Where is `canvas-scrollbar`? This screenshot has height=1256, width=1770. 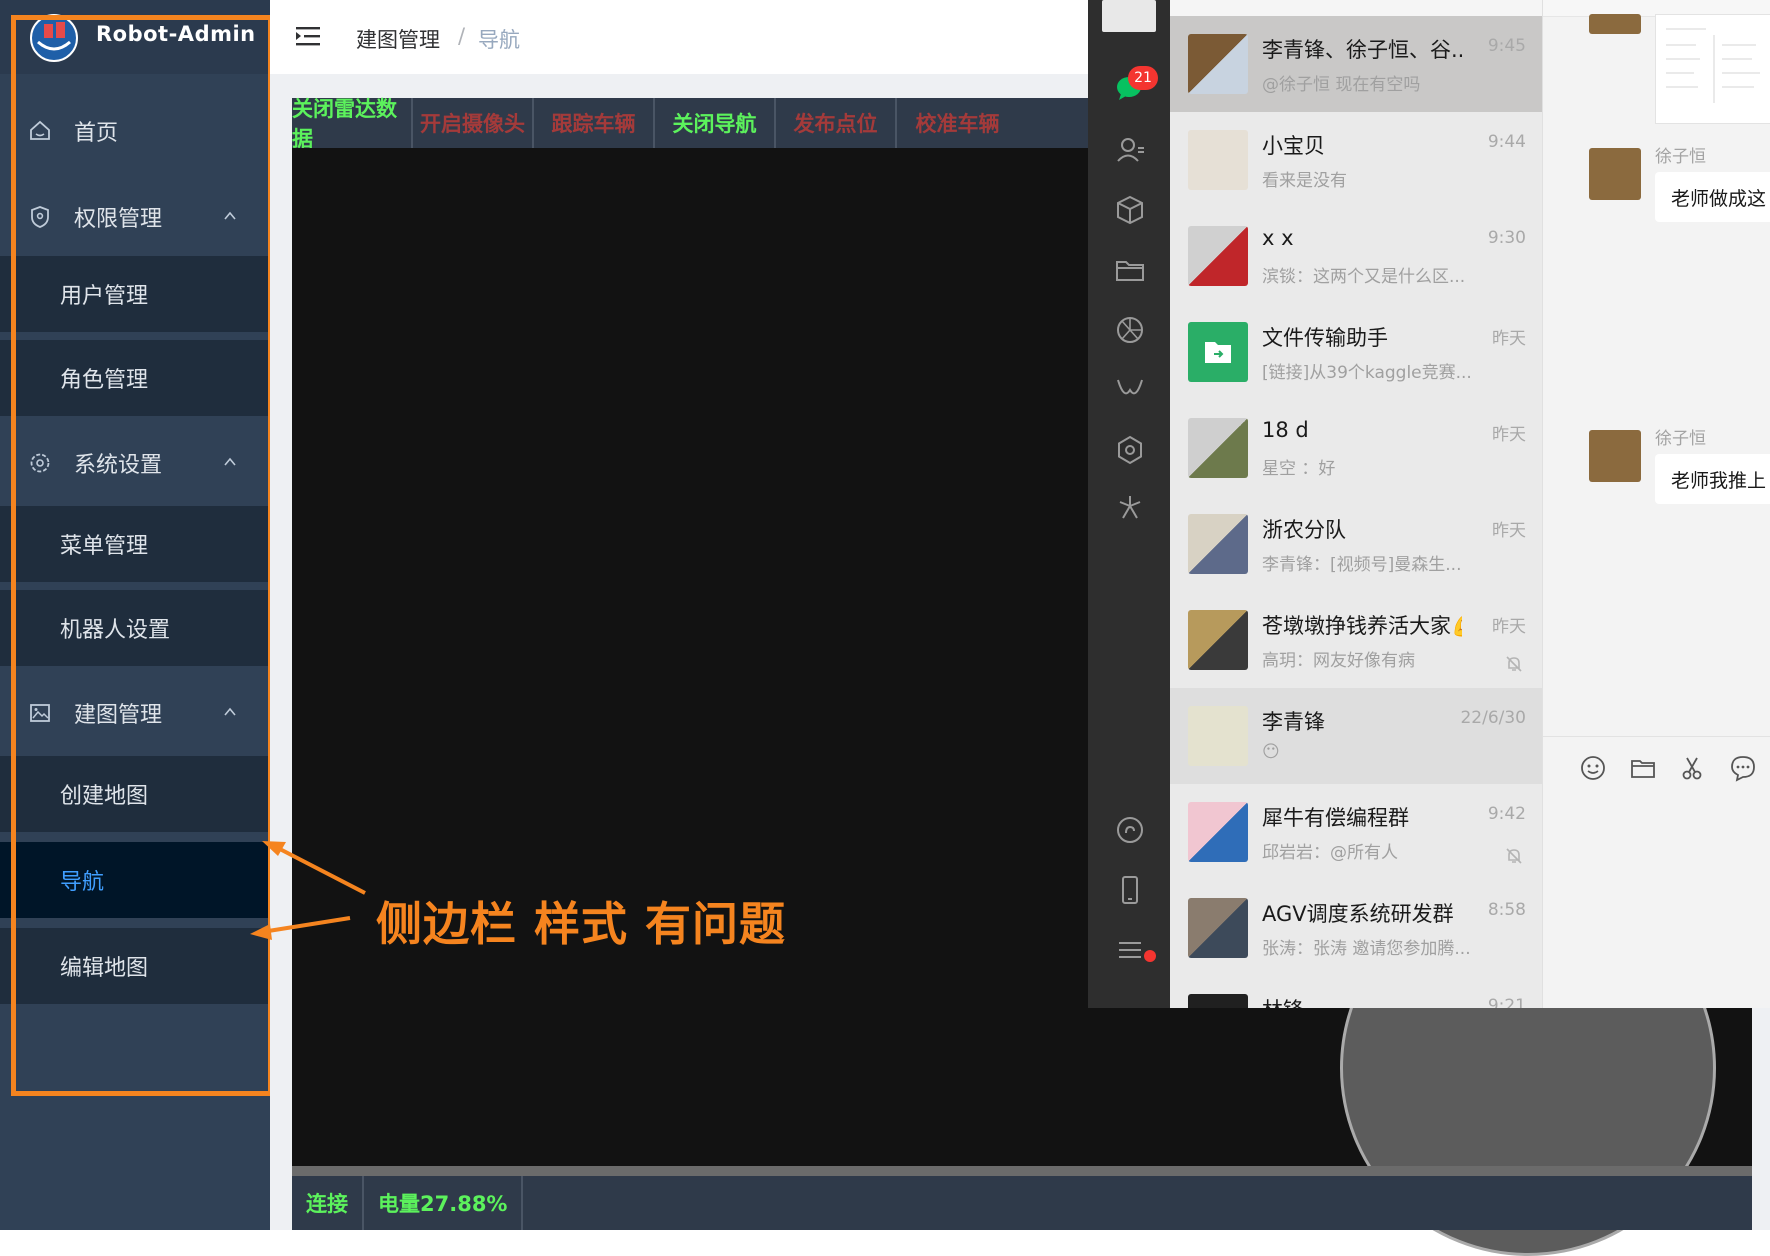 canvas-scrollbar is located at coordinates (1022, 1171).